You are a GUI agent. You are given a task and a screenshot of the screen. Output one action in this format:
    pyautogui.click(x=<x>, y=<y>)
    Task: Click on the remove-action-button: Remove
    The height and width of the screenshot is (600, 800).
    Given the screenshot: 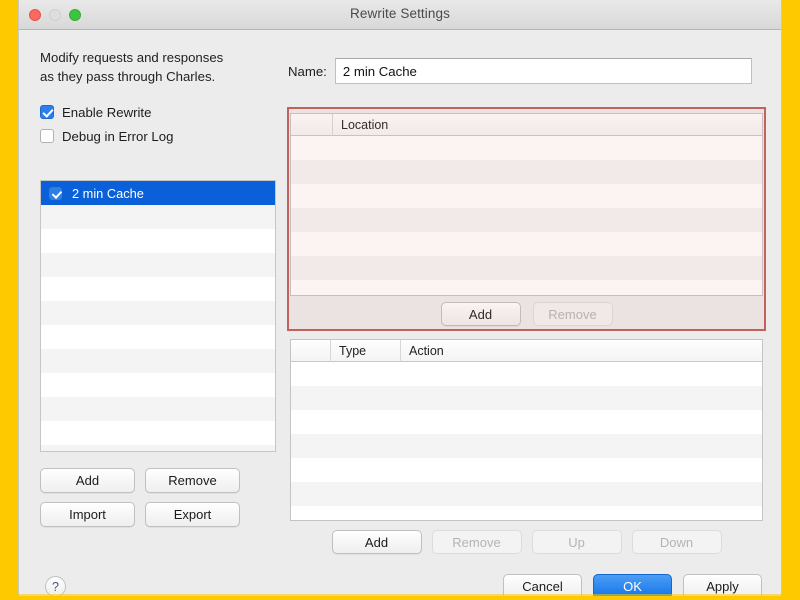 What is the action you would take?
    pyautogui.click(x=476, y=542)
    